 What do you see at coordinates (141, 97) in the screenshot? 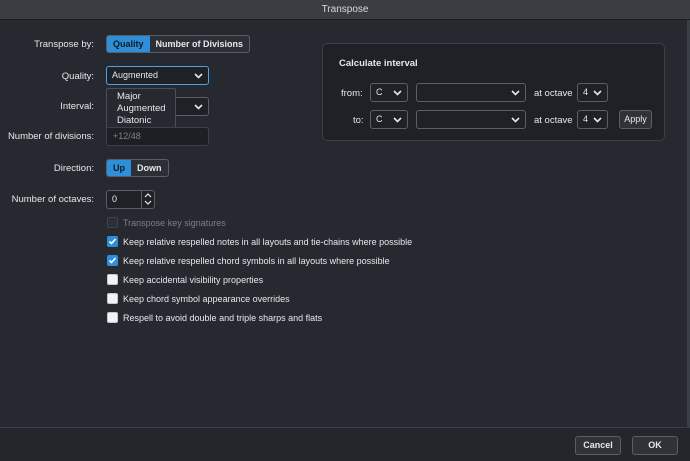
I see `quality-option-major: Major` at bounding box center [141, 97].